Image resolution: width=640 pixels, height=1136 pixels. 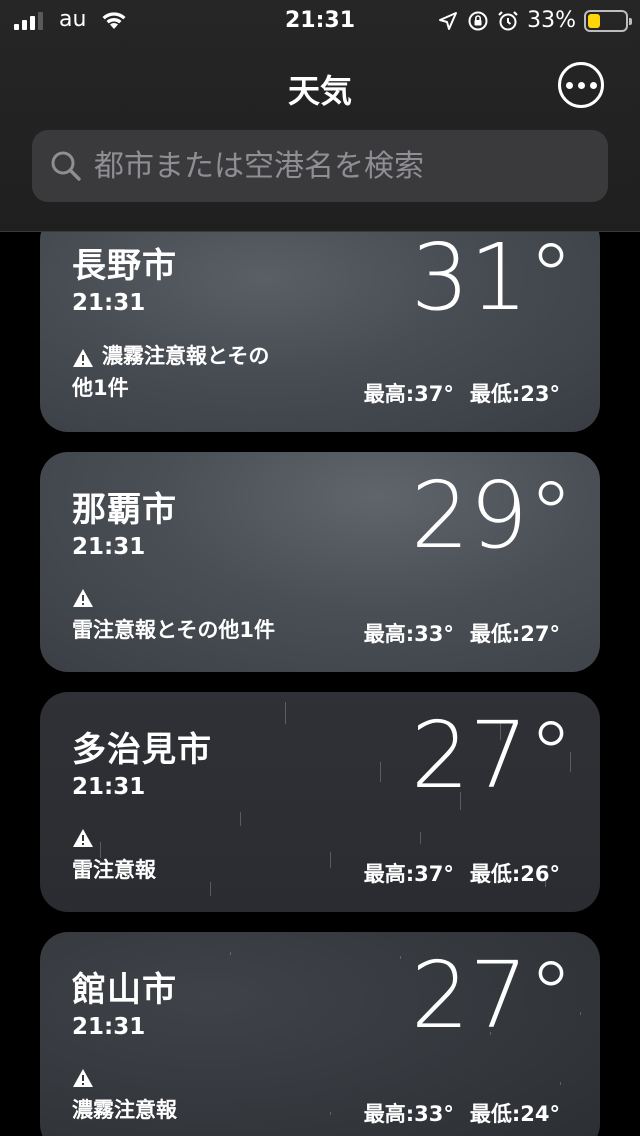 I want to click on low-temp: 最低:26°, so click(x=514, y=874).